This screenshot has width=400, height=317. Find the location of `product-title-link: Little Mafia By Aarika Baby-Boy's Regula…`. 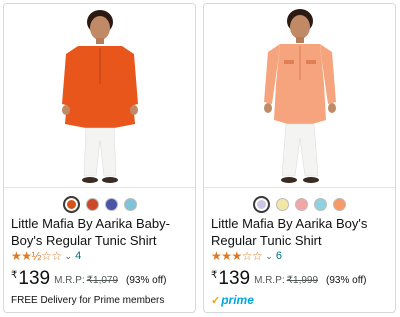

product-title-link: Little Mafia By Aarika Baby-Boy's Regula… is located at coordinates (101, 232).